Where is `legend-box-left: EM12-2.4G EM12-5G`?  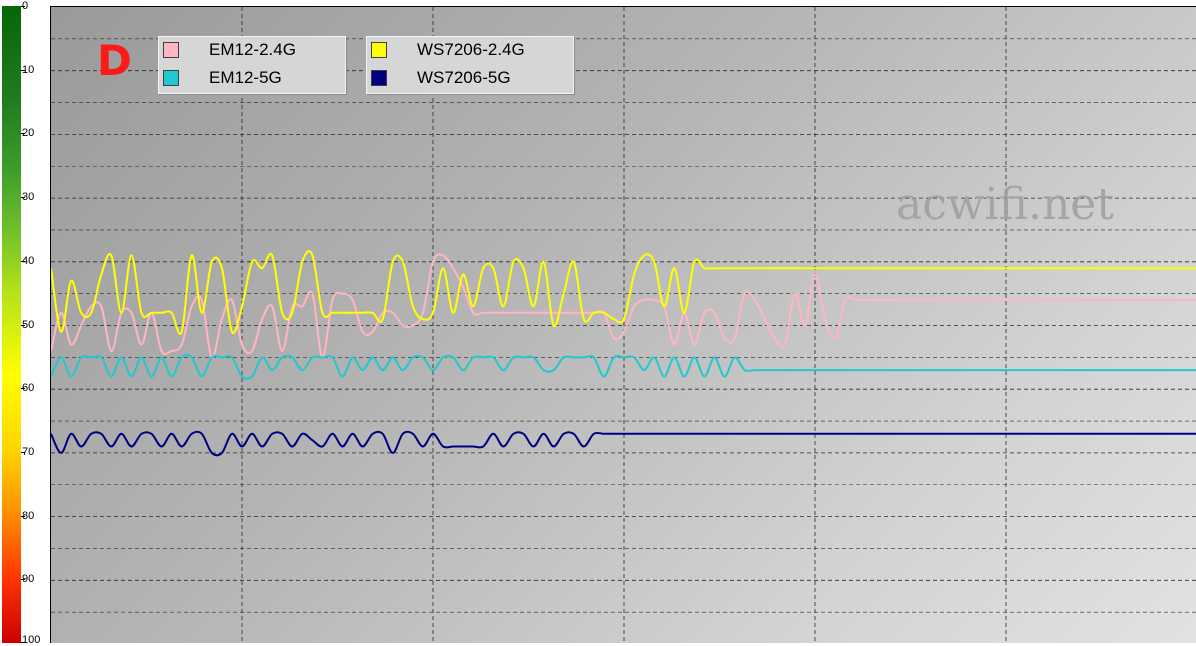
legend-box-left: EM12-2.4G EM12-5G is located at coordinates (252, 65).